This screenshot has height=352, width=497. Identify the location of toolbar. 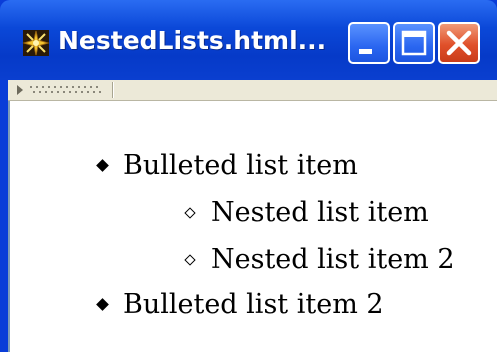
(252, 90).